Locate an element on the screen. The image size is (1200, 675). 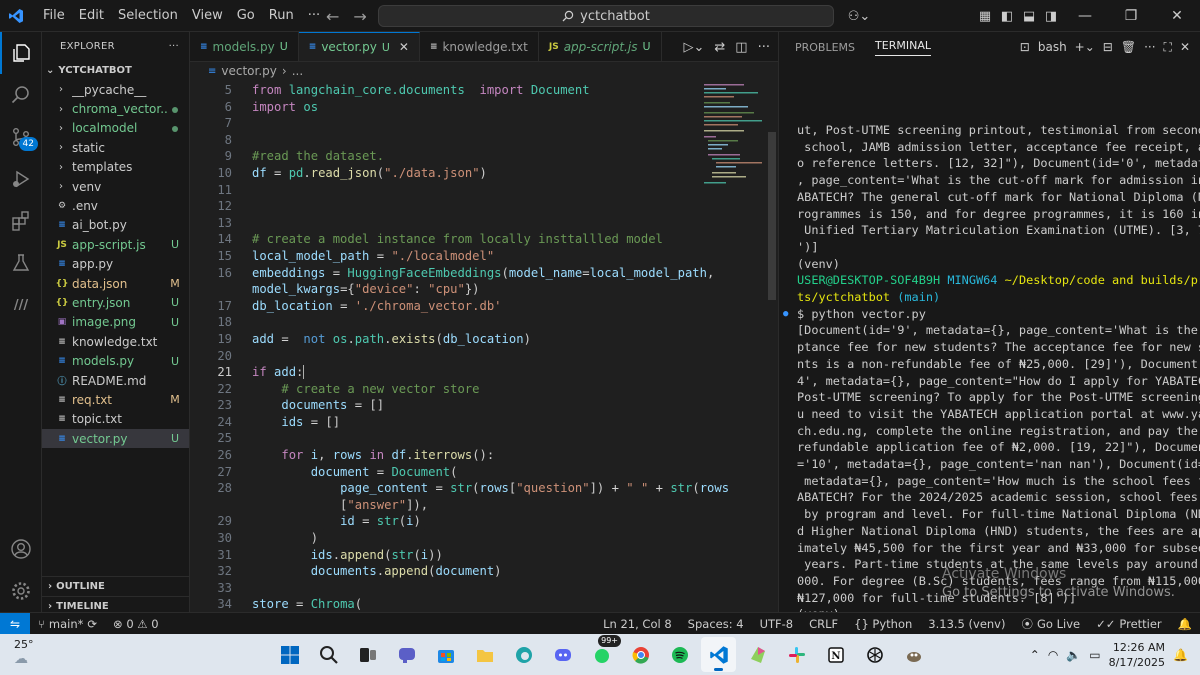
editor-tab: ≡ vector.py U ✕ is located at coordinates (359, 46).